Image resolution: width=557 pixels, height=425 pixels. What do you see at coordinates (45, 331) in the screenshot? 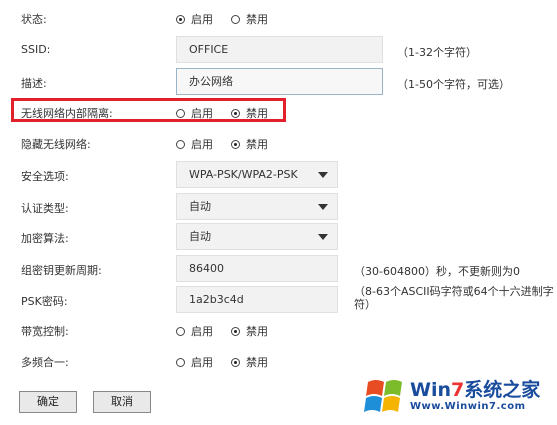
I see `bandwidth-label: 带宽控制:` at bounding box center [45, 331].